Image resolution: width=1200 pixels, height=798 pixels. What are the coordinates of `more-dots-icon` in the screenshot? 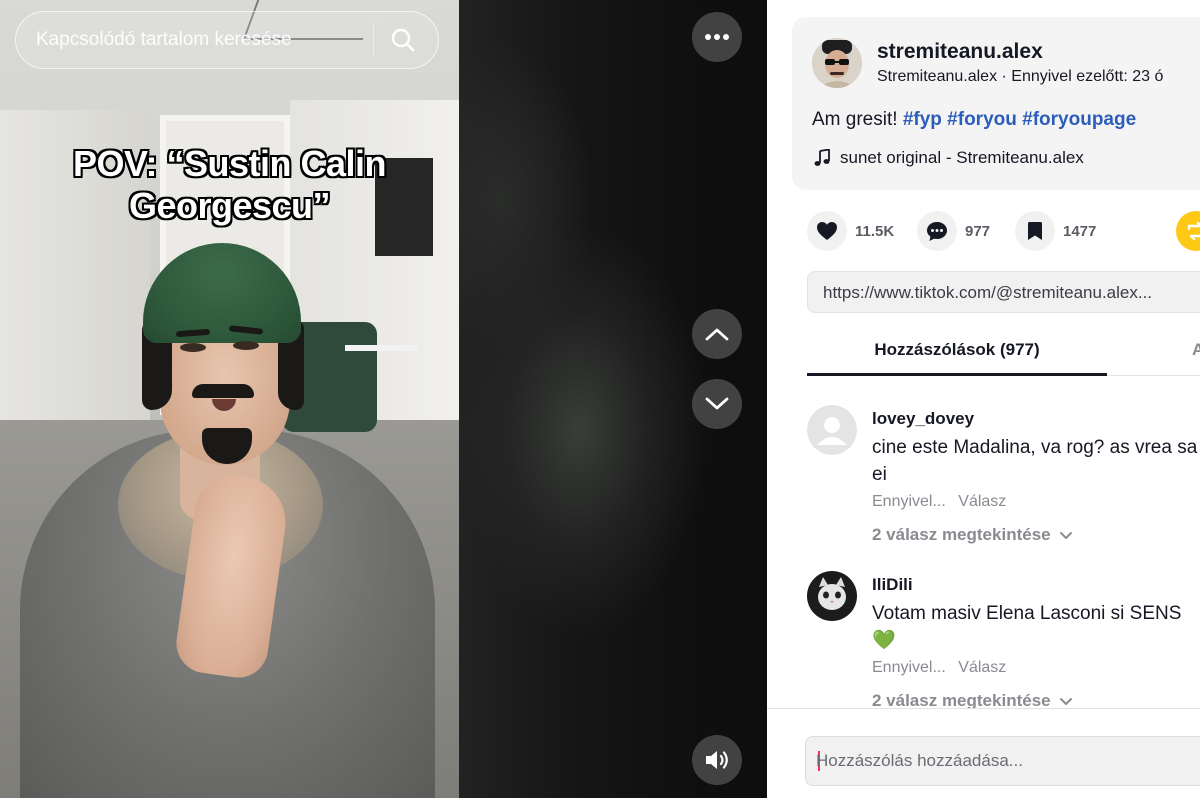 It's located at (717, 37).